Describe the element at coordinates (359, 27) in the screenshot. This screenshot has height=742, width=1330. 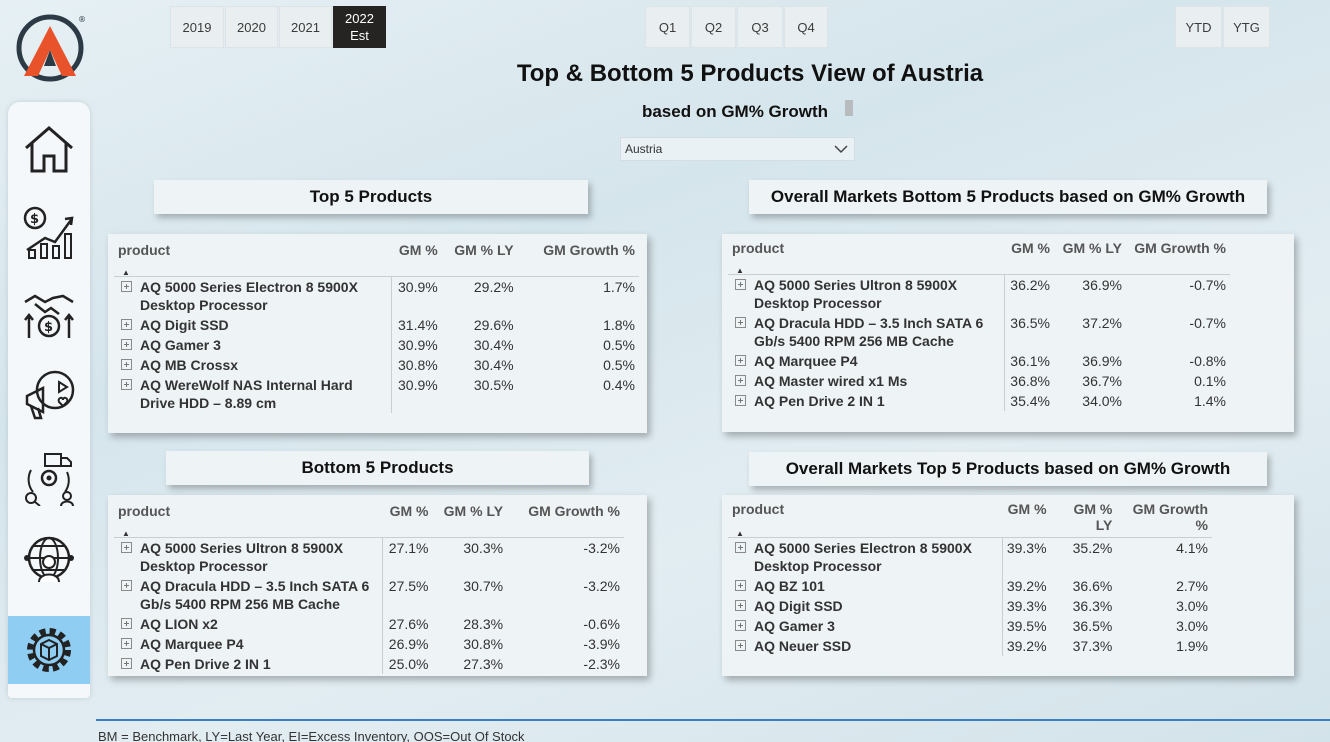
I see `year-button-2022-est: 2022 Est` at that location.